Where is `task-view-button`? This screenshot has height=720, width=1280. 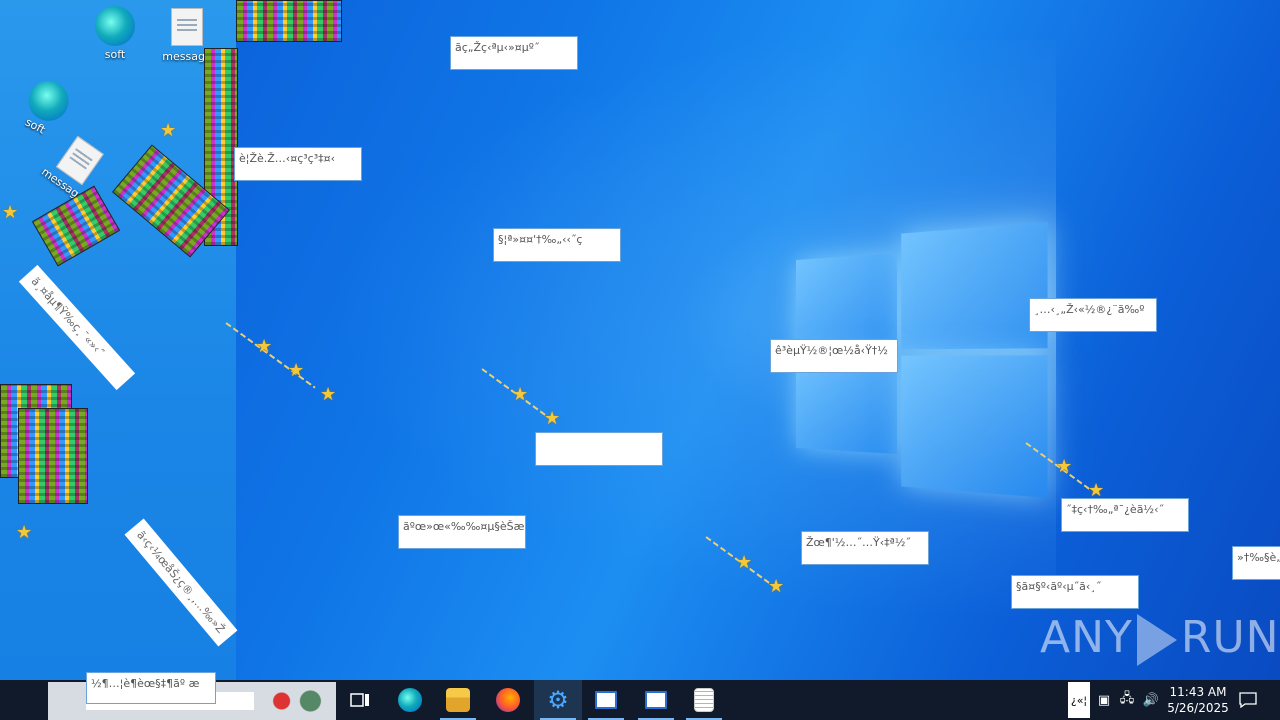 task-view-button is located at coordinates (360, 700).